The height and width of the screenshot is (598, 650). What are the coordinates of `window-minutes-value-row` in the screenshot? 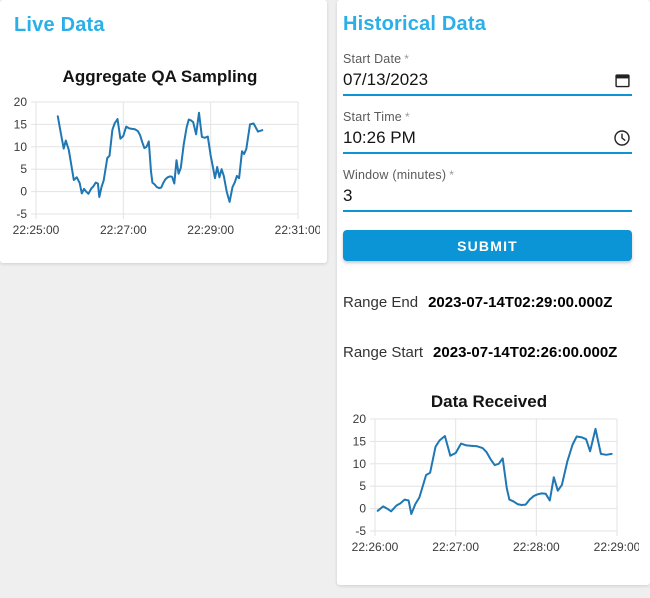 It's located at (487, 197).